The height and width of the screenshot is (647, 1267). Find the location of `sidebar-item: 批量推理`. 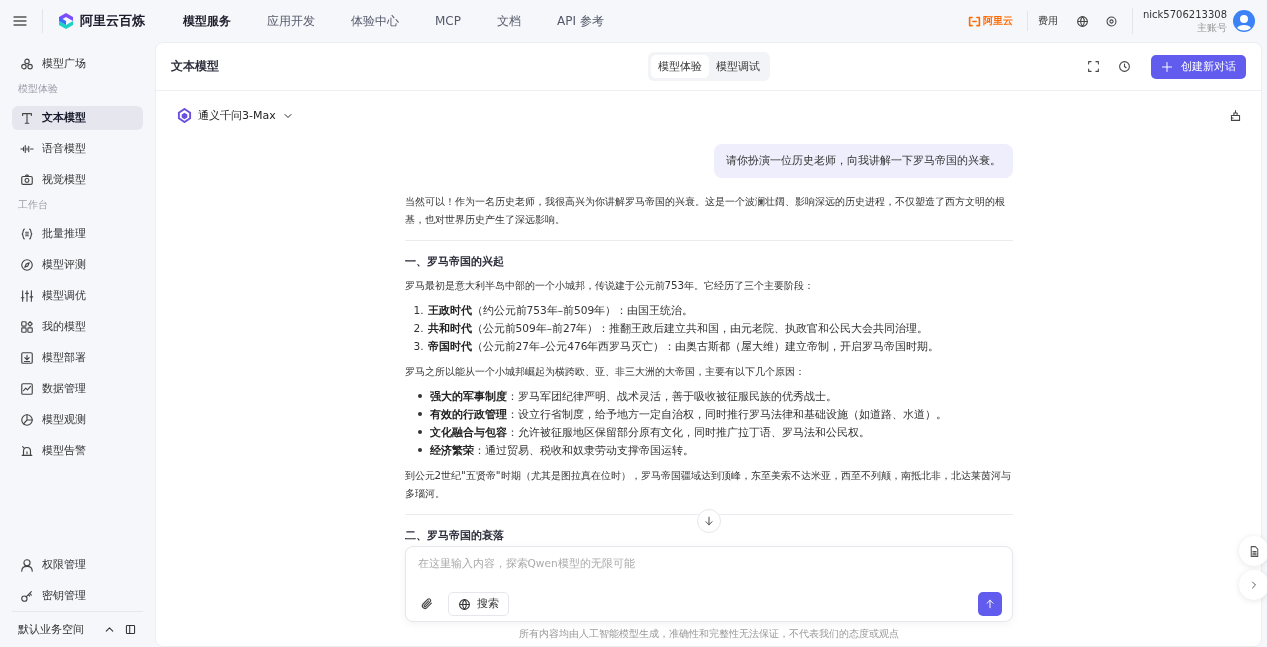

sidebar-item: 批量推理 is located at coordinates (77, 233).